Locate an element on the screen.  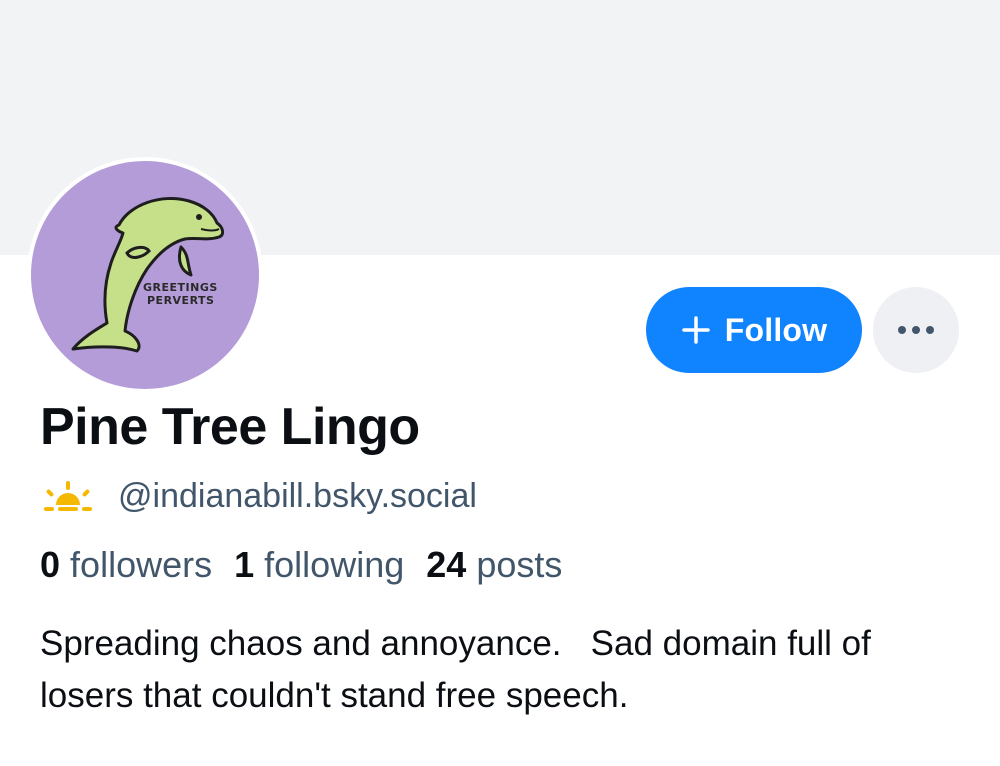
following-stat: 1 following is located at coordinates (319, 565).